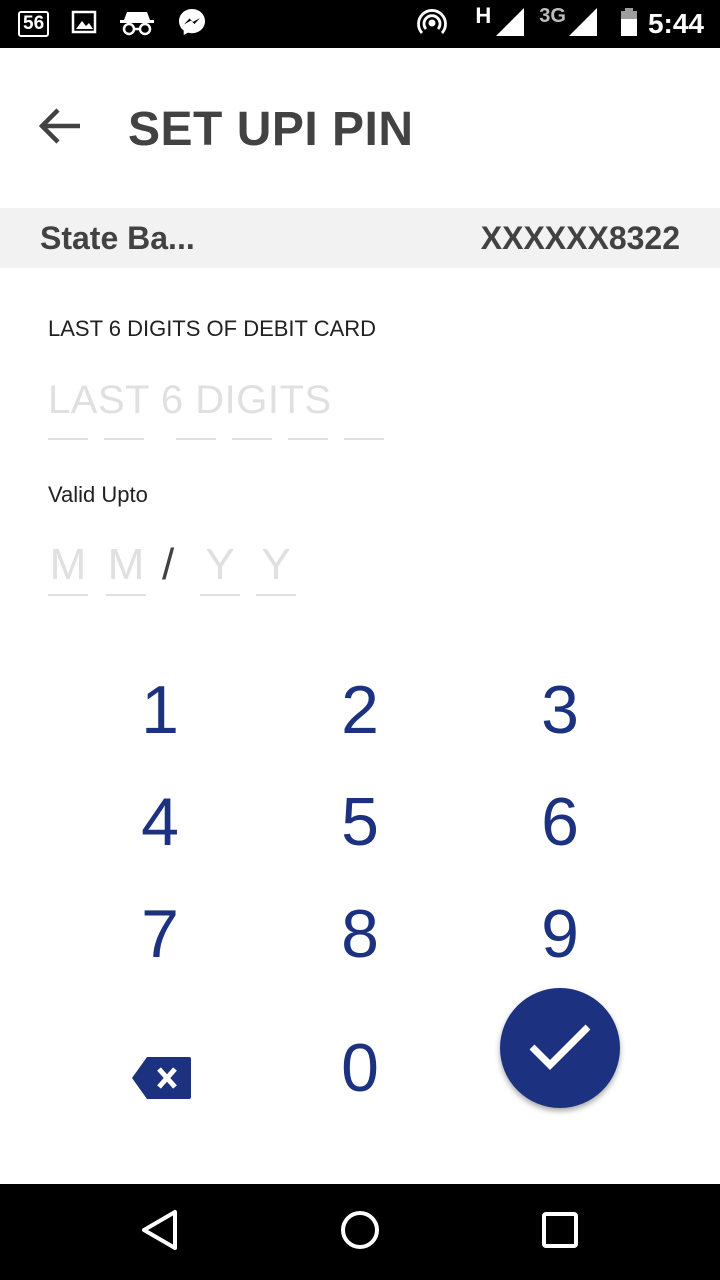 Image resolution: width=720 pixels, height=1280 pixels. Describe the element at coordinates (552, 15) in the screenshot. I see `network-type-3g: 3G` at that location.